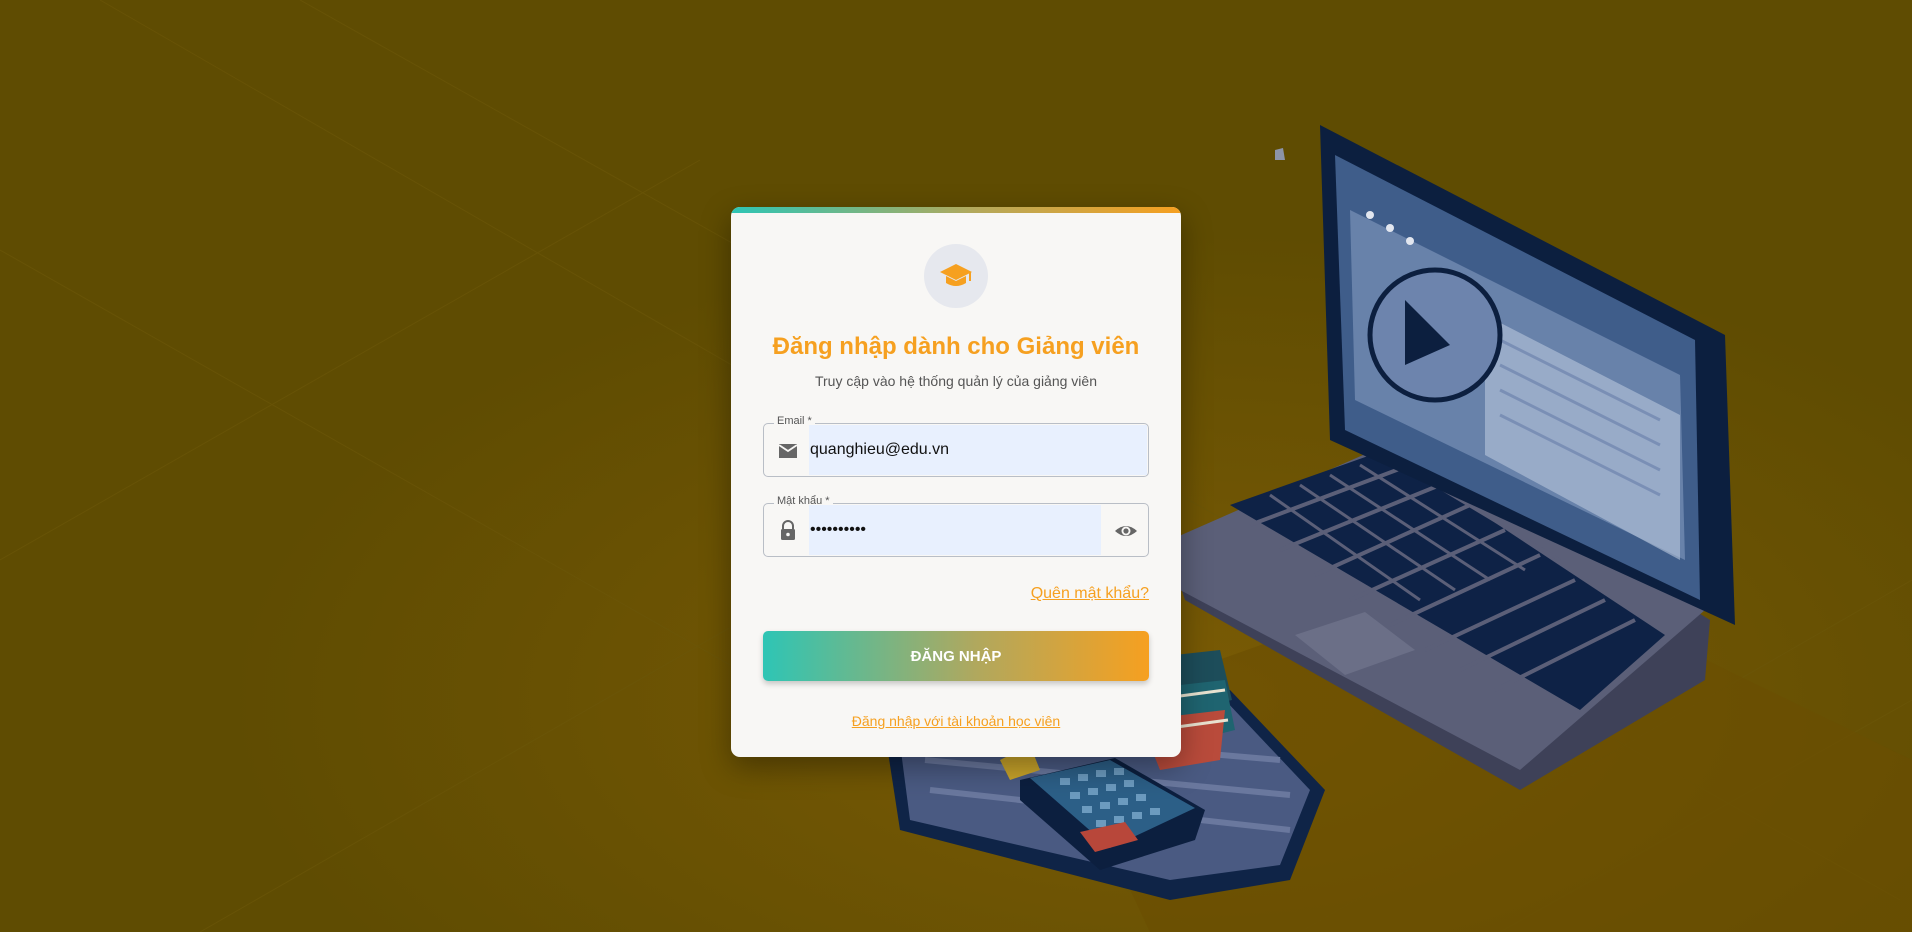 The width and height of the screenshot is (1912, 932). What do you see at coordinates (956, 526) in the screenshot?
I see `password-field: Mật khẩu * ••••••••••` at bounding box center [956, 526].